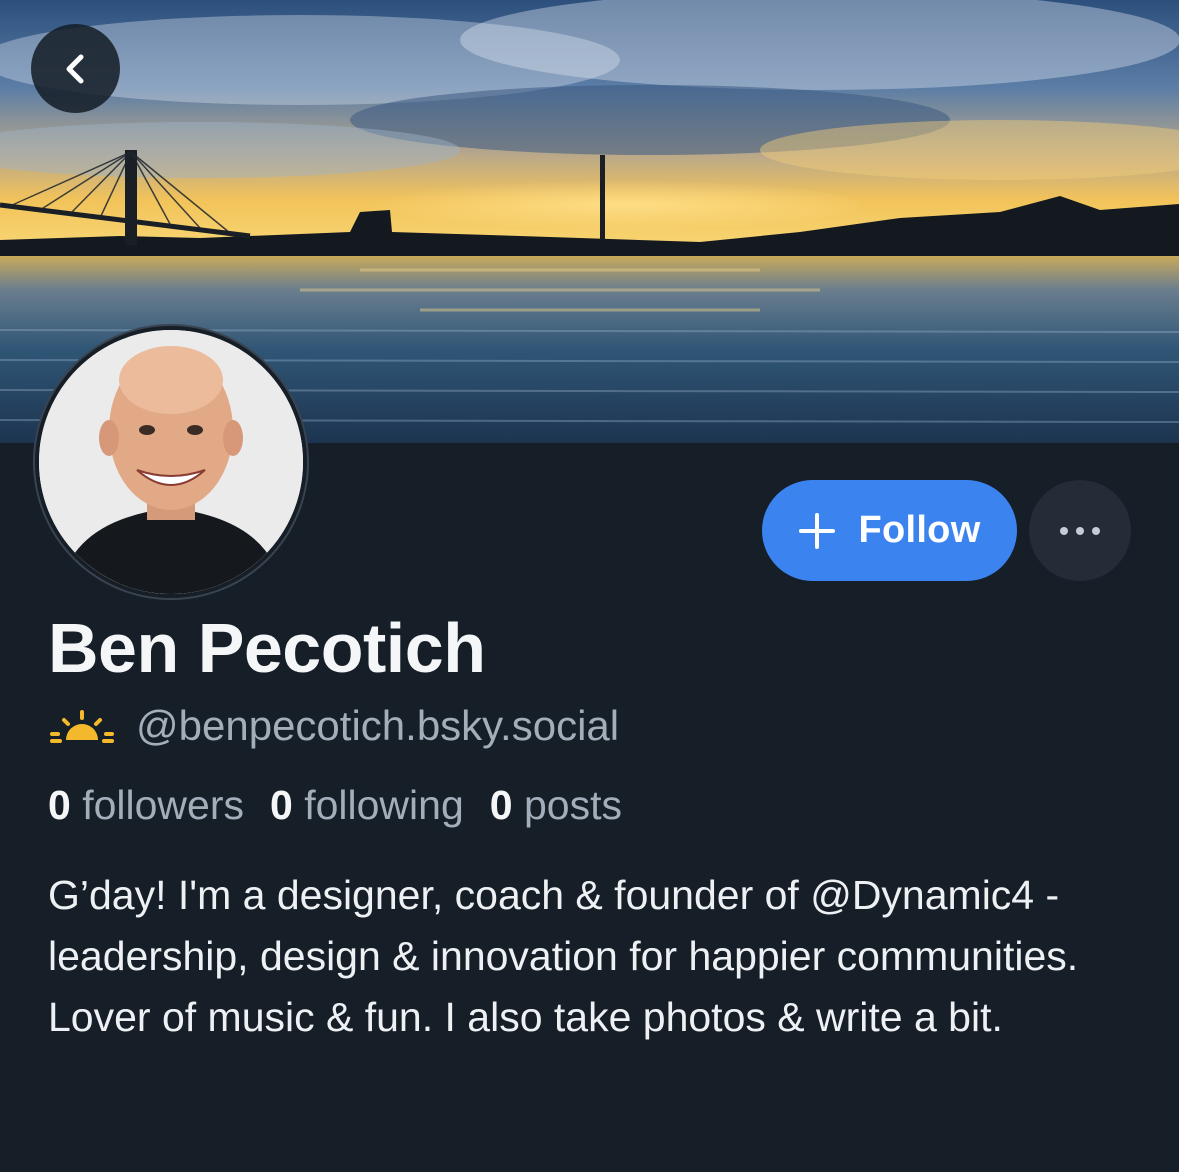 The image size is (1179, 1172). I want to click on followers-label: followers, so click(163, 805).